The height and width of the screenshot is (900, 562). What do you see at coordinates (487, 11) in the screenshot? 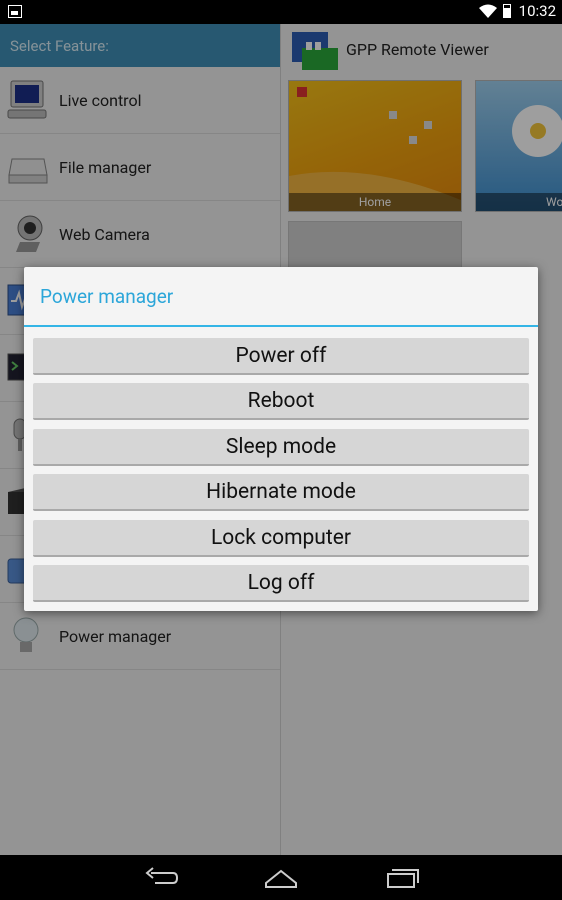
I see `wifi-icon` at bounding box center [487, 11].